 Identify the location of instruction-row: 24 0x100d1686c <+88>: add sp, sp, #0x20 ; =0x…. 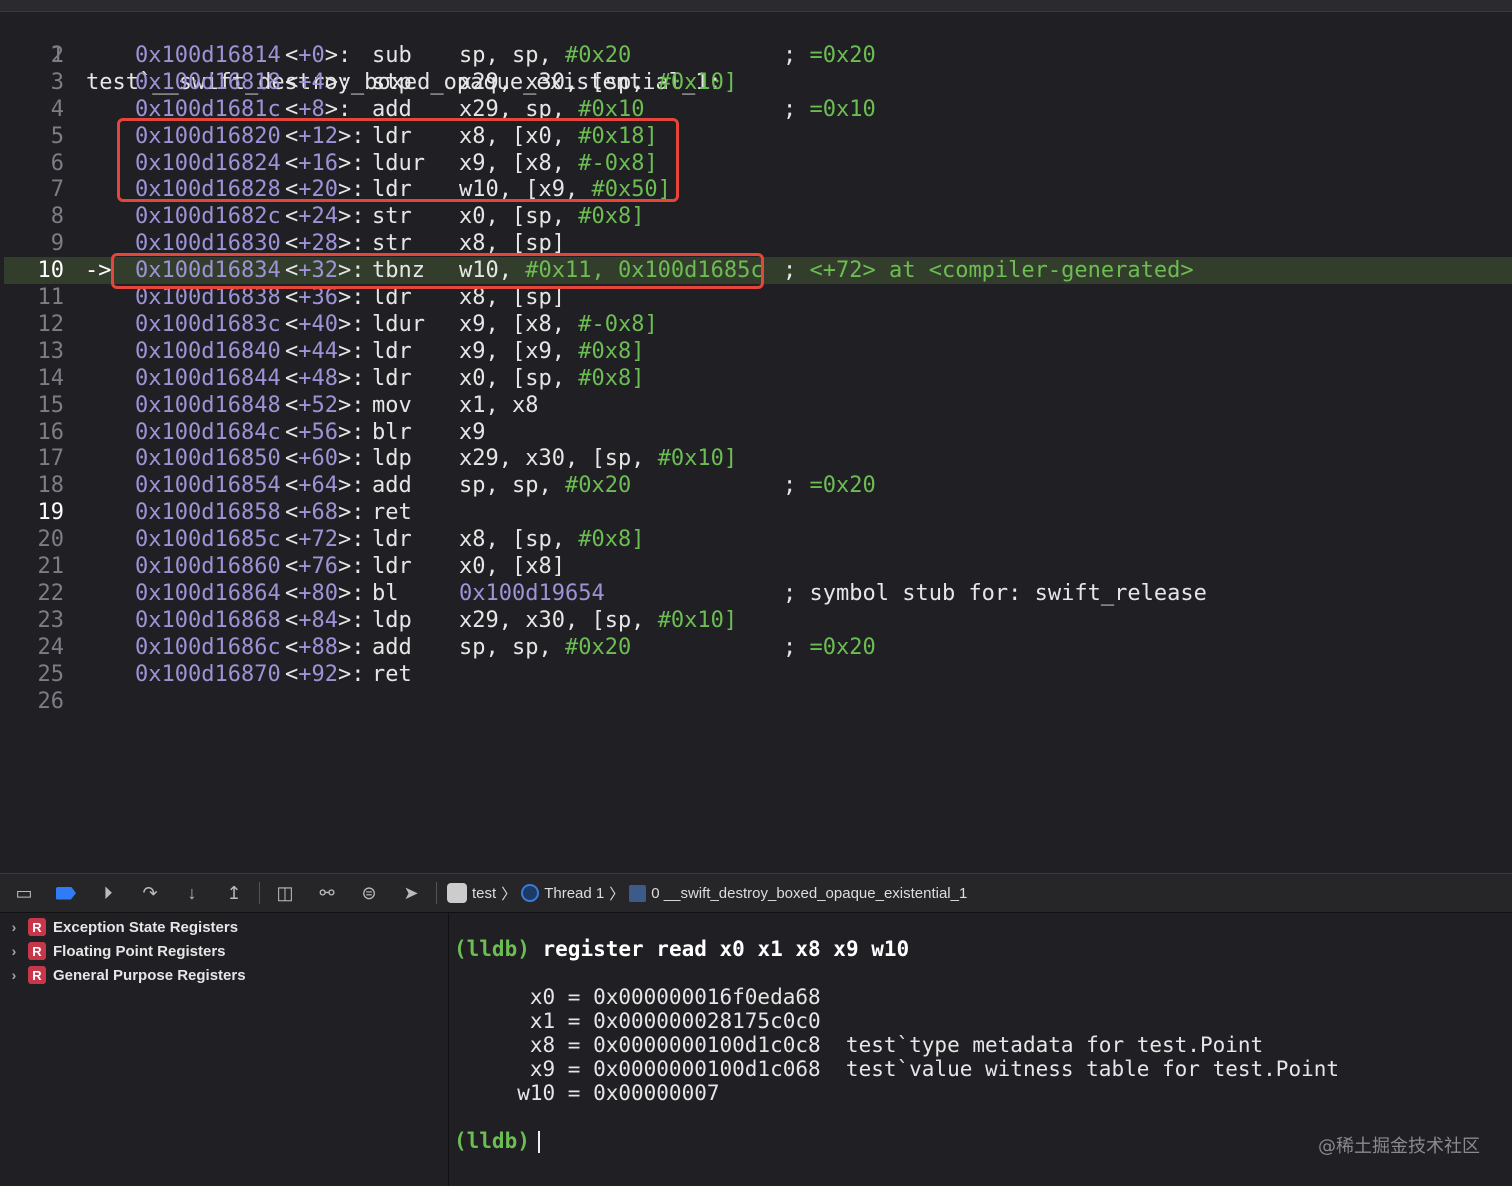
(758, 647).